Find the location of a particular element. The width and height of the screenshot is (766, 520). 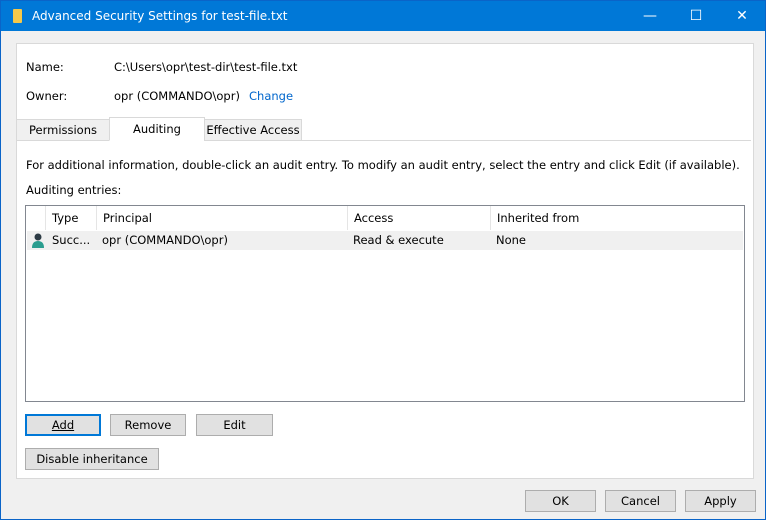

minimize-button: — is located at coordinates (650, 16).